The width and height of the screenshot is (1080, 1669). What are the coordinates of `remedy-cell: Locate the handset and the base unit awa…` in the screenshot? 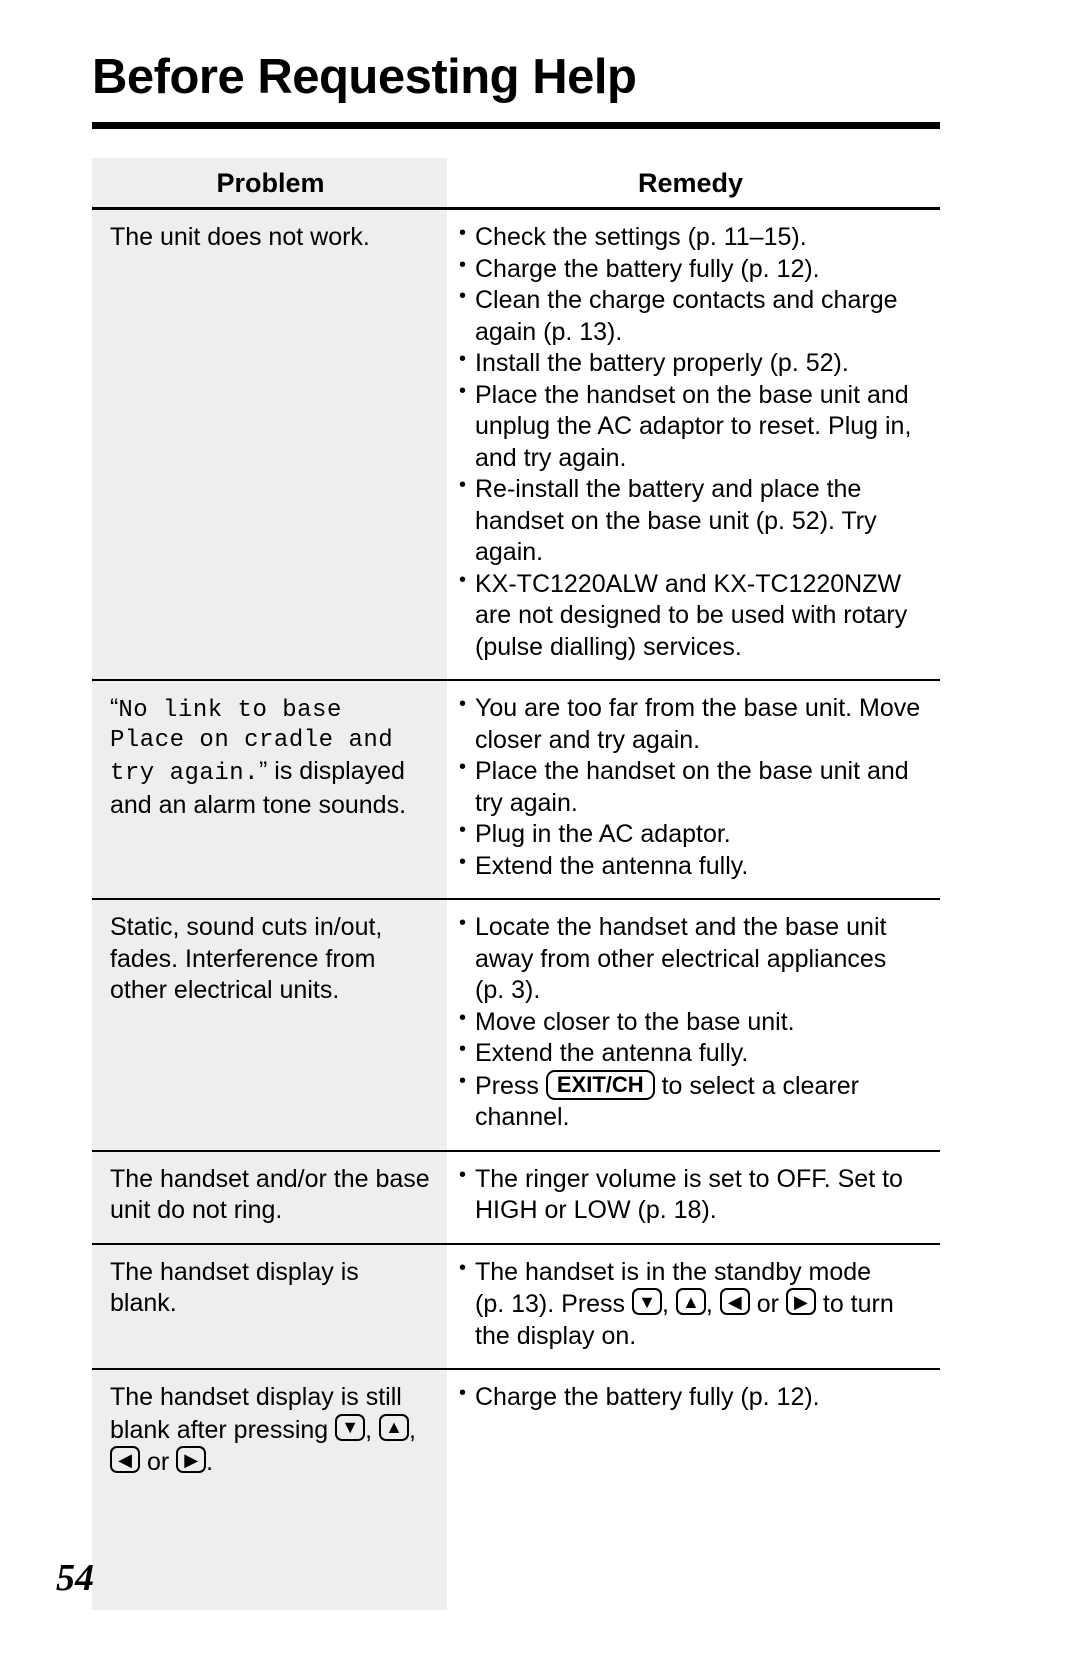 It's located at (693, 1025).